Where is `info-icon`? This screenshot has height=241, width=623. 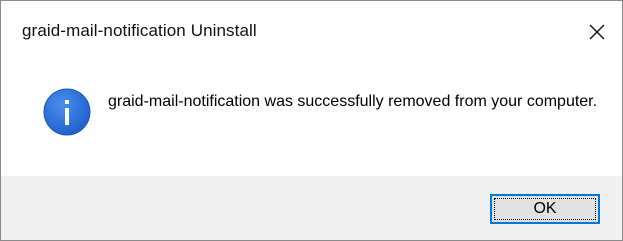 info-icon is located at coordinates (67, 112).